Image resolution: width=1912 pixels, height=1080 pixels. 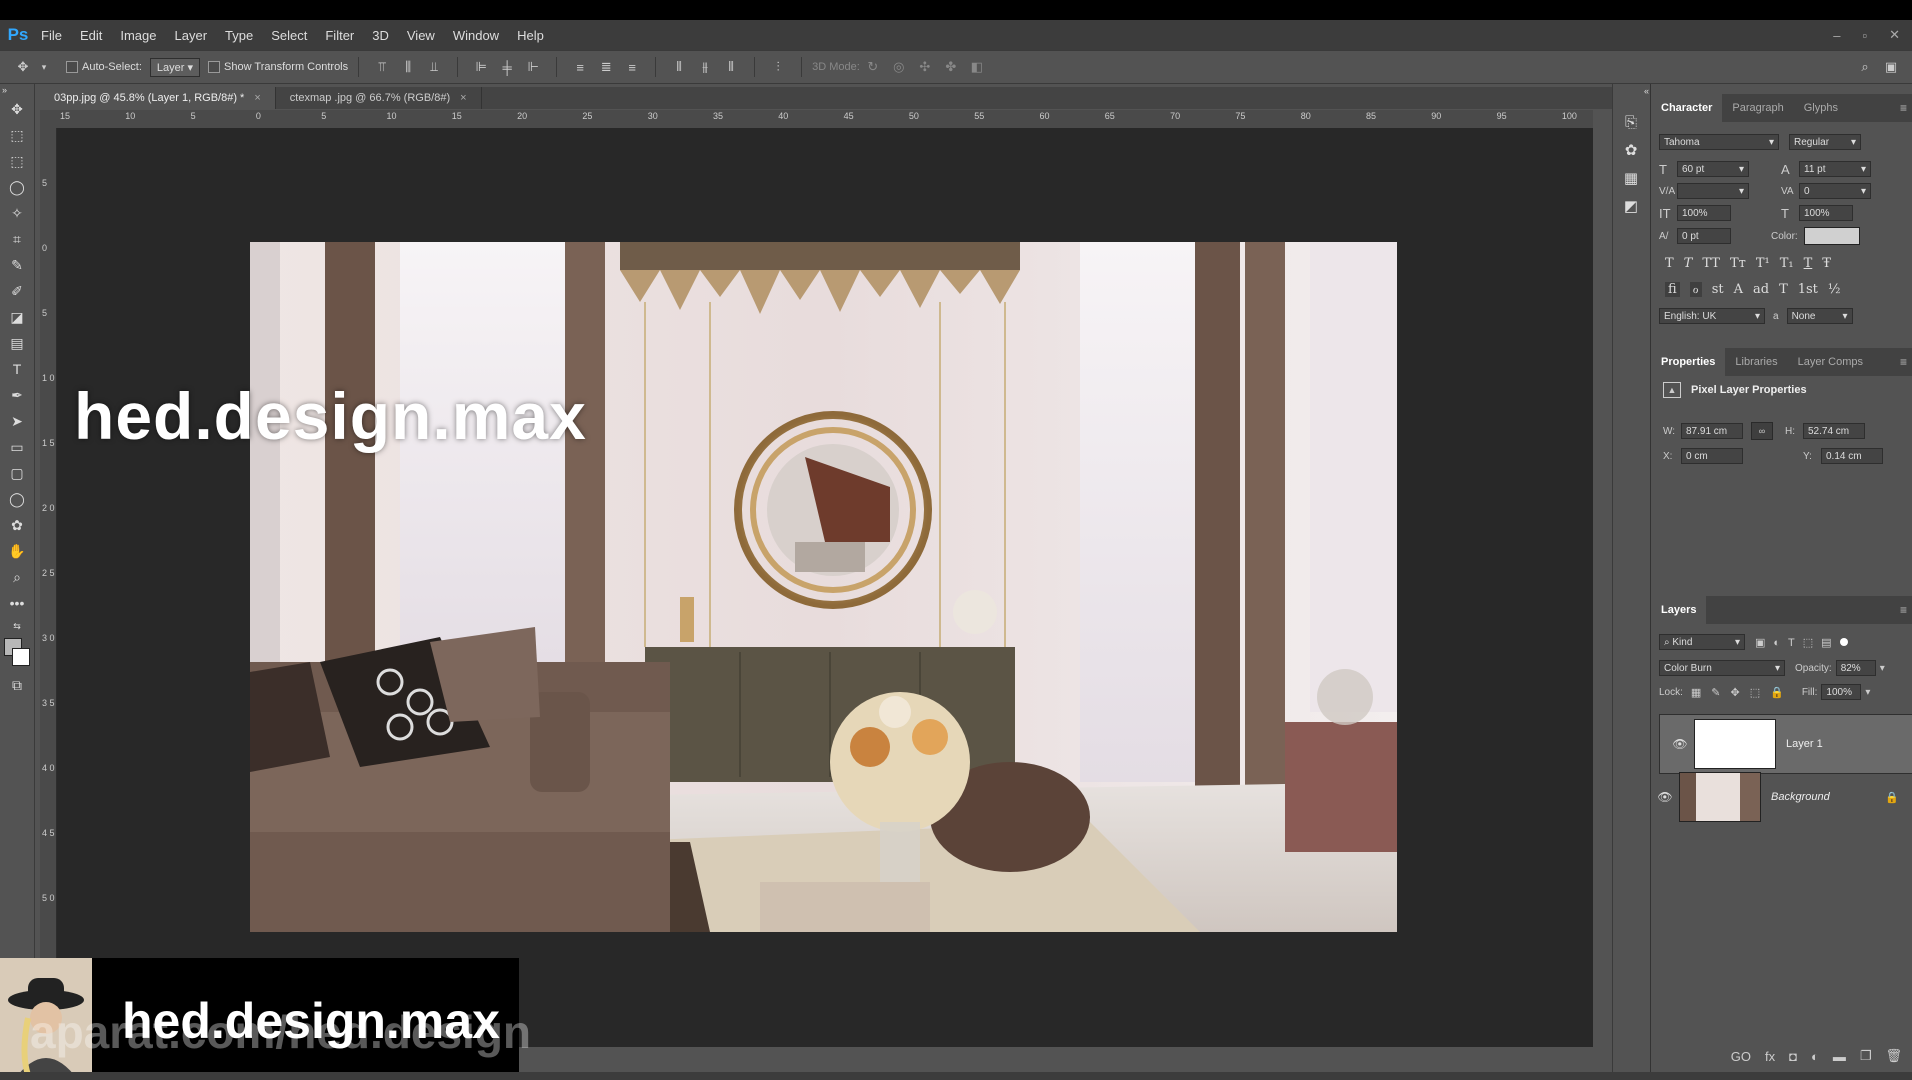 I want to click on link-icon: ∞, so click(x=1762, y=431).